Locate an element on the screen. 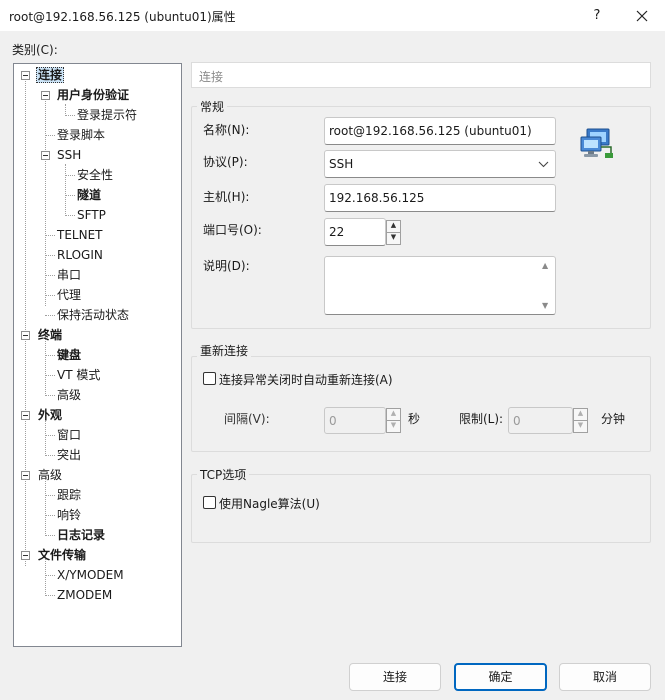 Image resolution: width=665 pixels, height=700 pixels. tree-item-xymodem: X/YMODEM is located at coordinates (90, 575).